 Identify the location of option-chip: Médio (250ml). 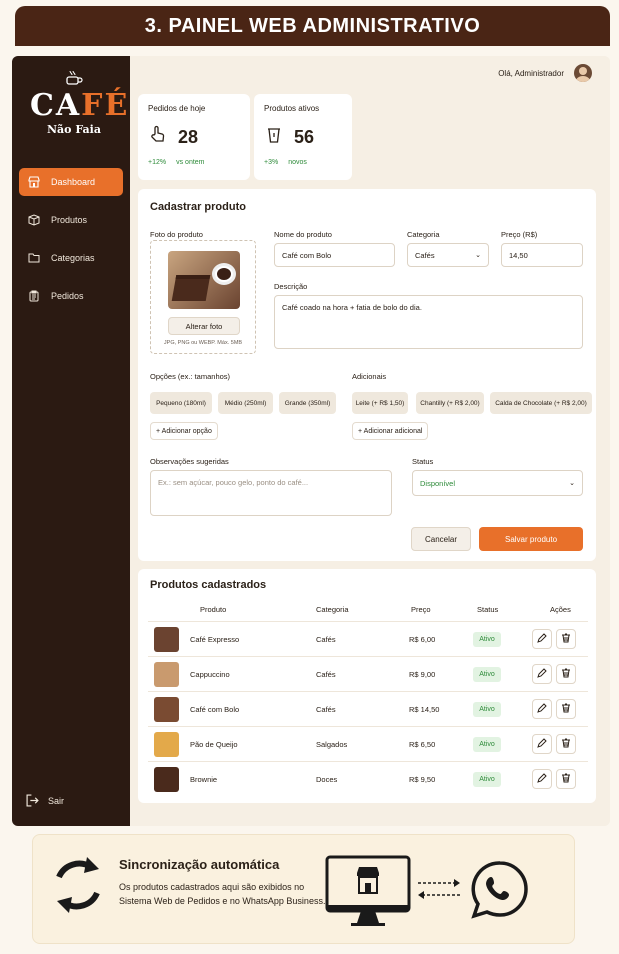
(245, 403).